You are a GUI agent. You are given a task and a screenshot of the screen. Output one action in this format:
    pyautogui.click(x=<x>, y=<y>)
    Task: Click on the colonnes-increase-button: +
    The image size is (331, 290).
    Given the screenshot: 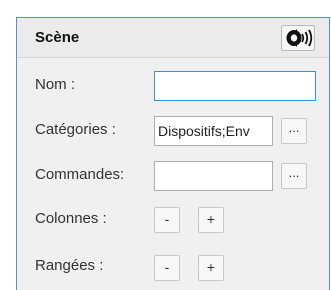 What is the action you would take?
    pyautogui.click(x=211, y=220)
    